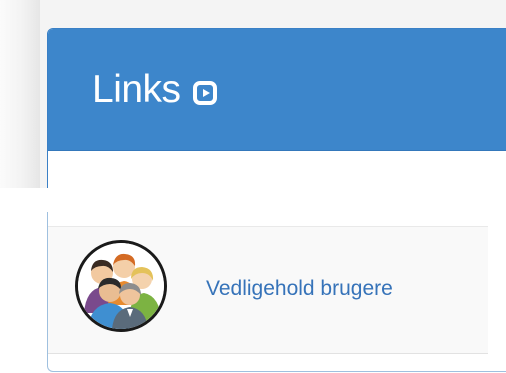 This screenshot has width=506, height=373. What do you see at coordinates (20, 94) in the screenshot?
I see `page-background-edge` at bounding box center [20, 94].